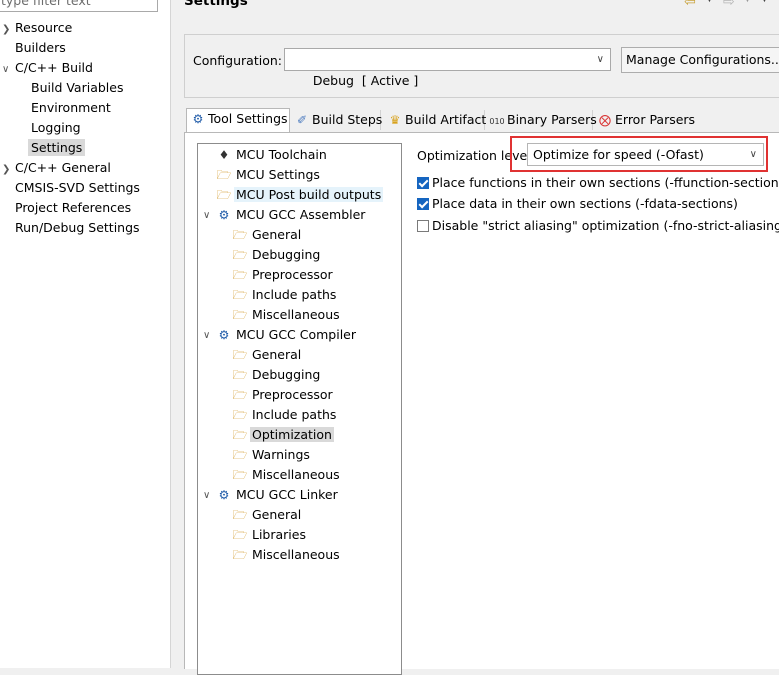  I want to click on tree-item-mcu-settings: 🗁 MCU Settings, so click(268, 175).